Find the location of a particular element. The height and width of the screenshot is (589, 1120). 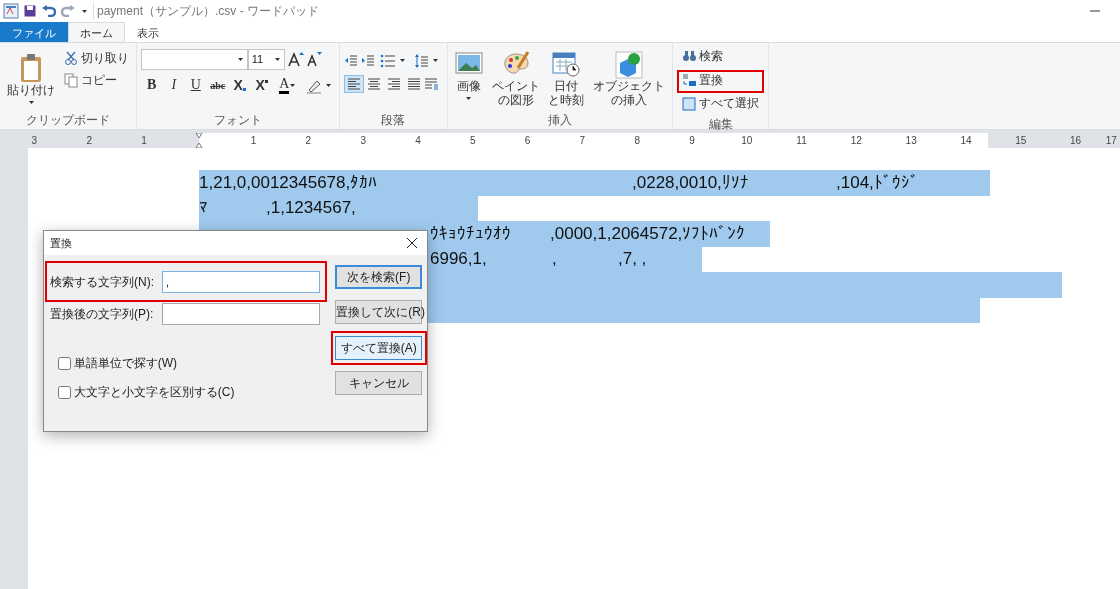

align-center-icon is located at coordinates (373, 84).